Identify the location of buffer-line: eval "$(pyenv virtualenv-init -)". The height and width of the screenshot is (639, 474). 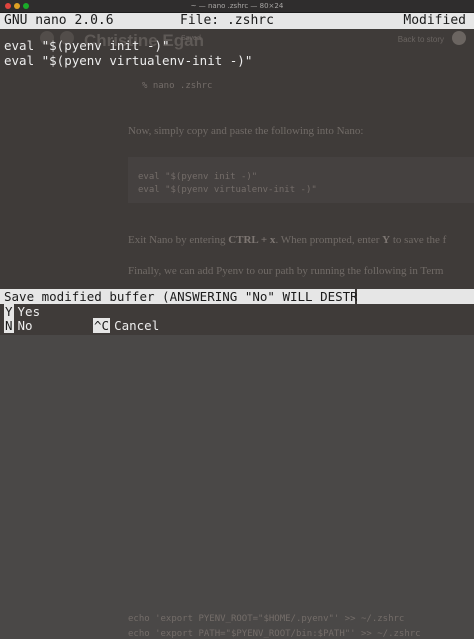
(128, 60).